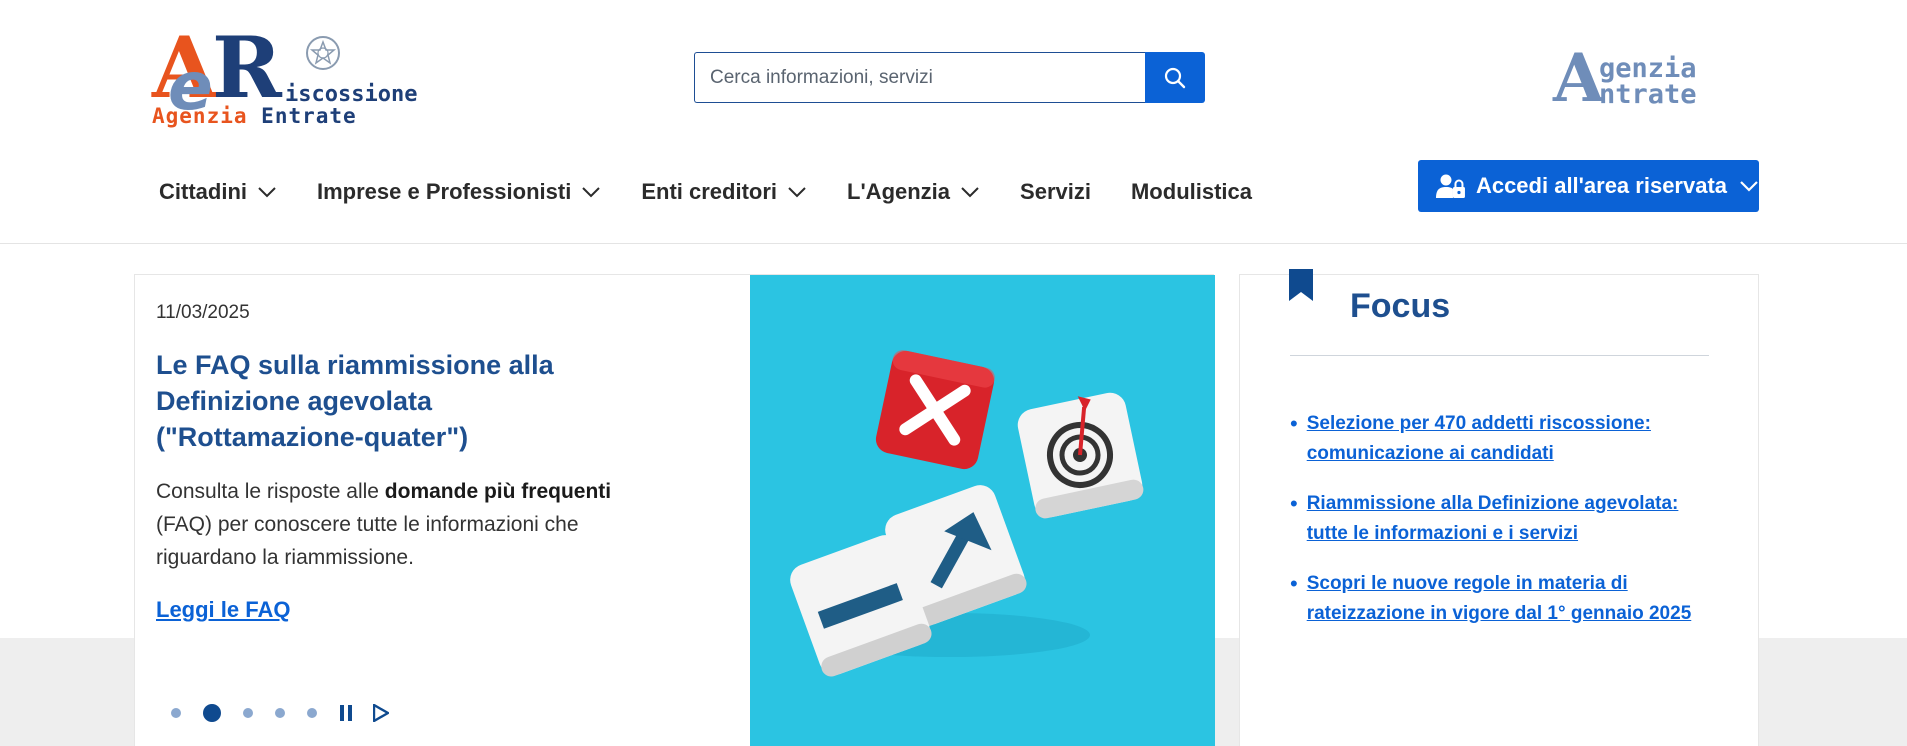 The height and width of the screenshot is (746, 1907). I want to click on ae-logo-word-ntrate: ntrate, so click(1648, 94).